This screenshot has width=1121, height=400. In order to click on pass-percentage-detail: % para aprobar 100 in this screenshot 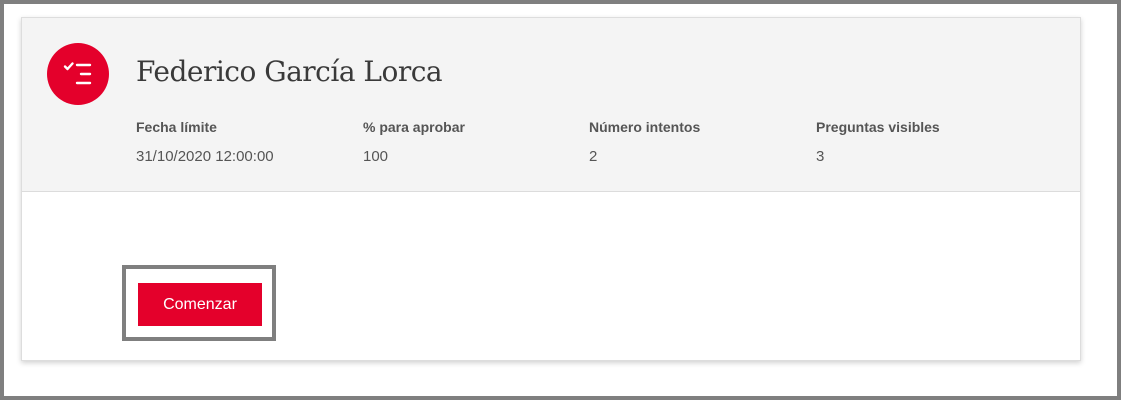, I will do `click(414, 142)`.